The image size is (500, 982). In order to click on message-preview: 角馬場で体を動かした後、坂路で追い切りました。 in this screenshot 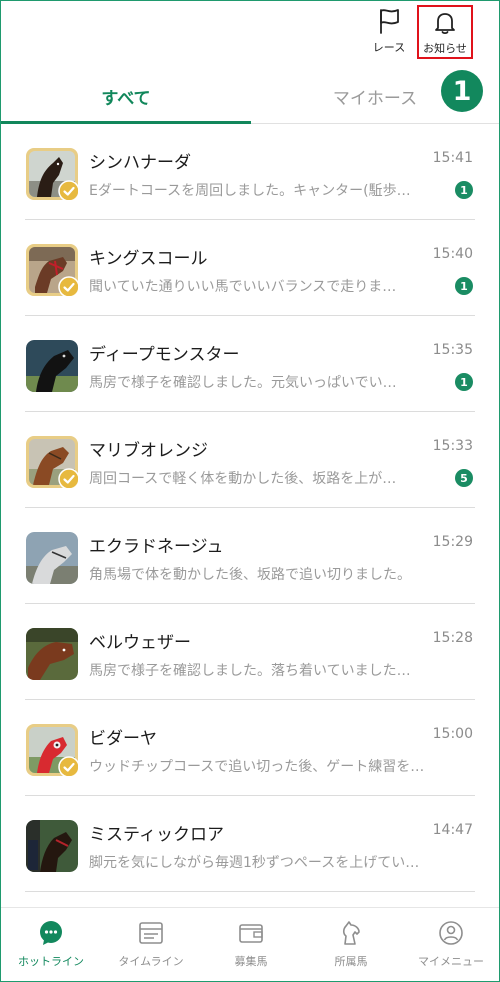, I will do `click(250, 575)`.